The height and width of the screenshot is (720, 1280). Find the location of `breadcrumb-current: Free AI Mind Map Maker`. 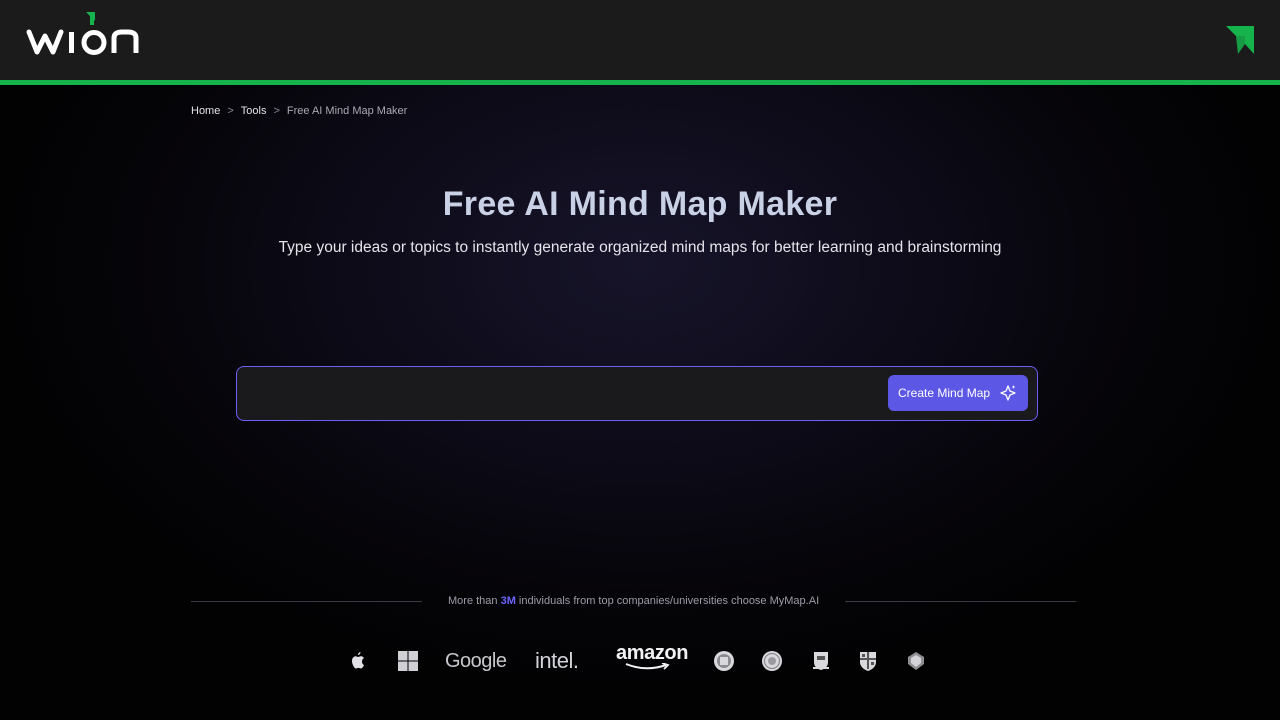

breadcrumb-current: Free AI Mind Map Maker is located at coordinates (347, 111).